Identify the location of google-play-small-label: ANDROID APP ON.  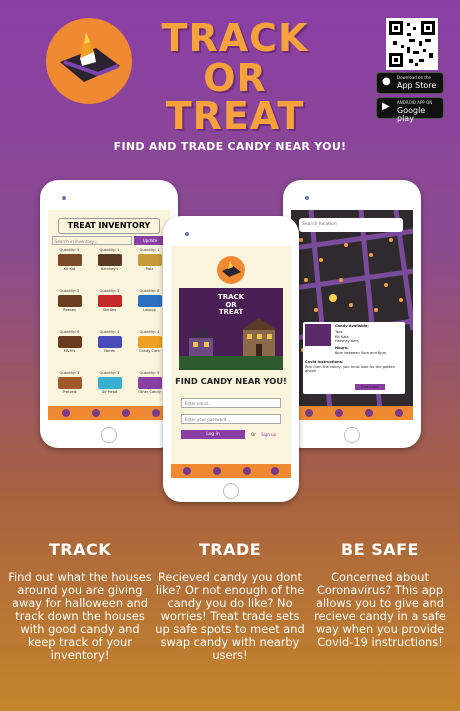
(415, 102).